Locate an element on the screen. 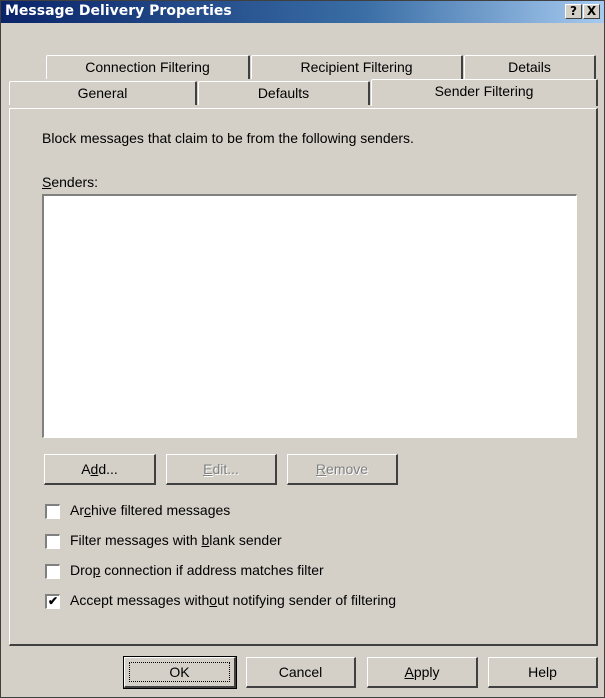  tab-recipient-filtering: Recipient Filtering is located at coordinates (357, 67).